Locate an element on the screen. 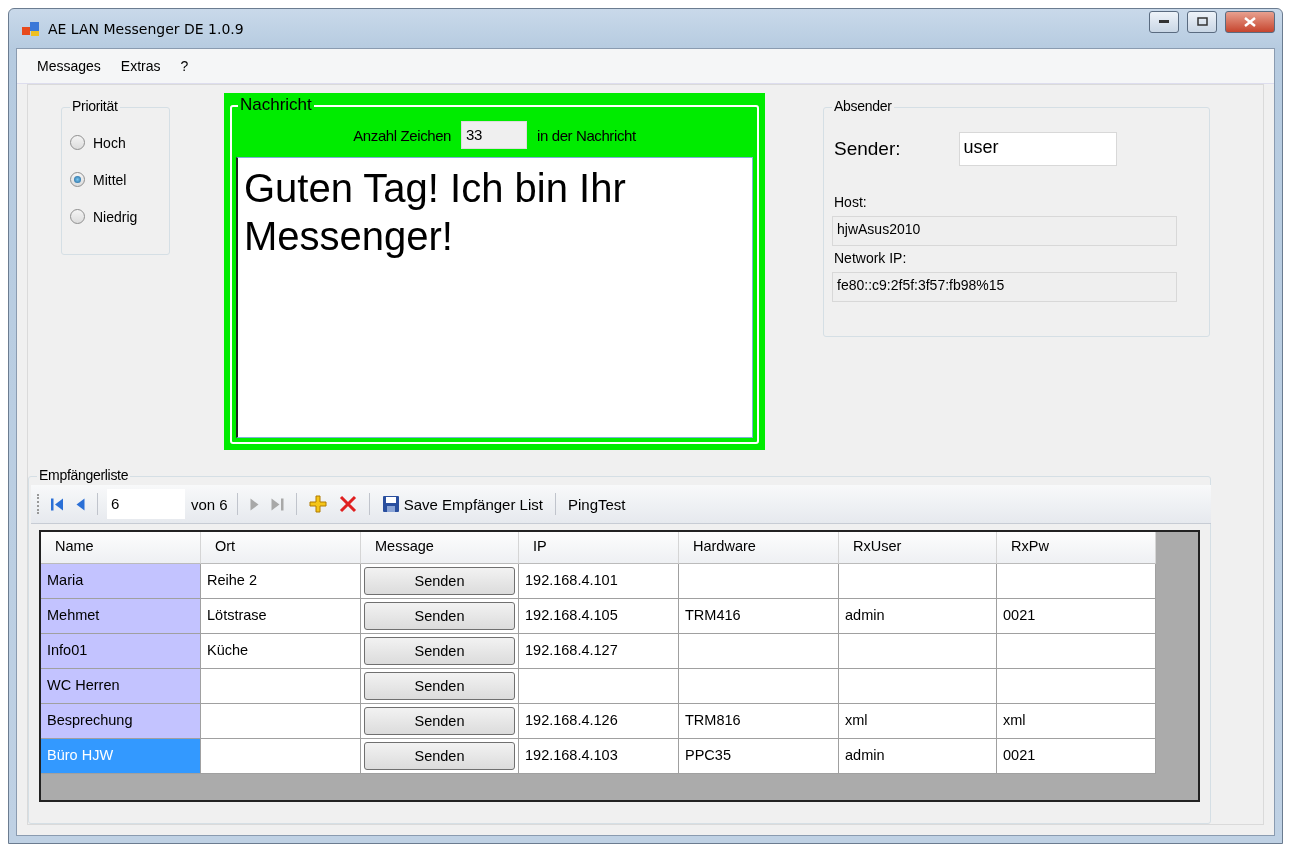 The image size is (1289, 850). radio-label: Niedrig is located at coordinates (115, 216).